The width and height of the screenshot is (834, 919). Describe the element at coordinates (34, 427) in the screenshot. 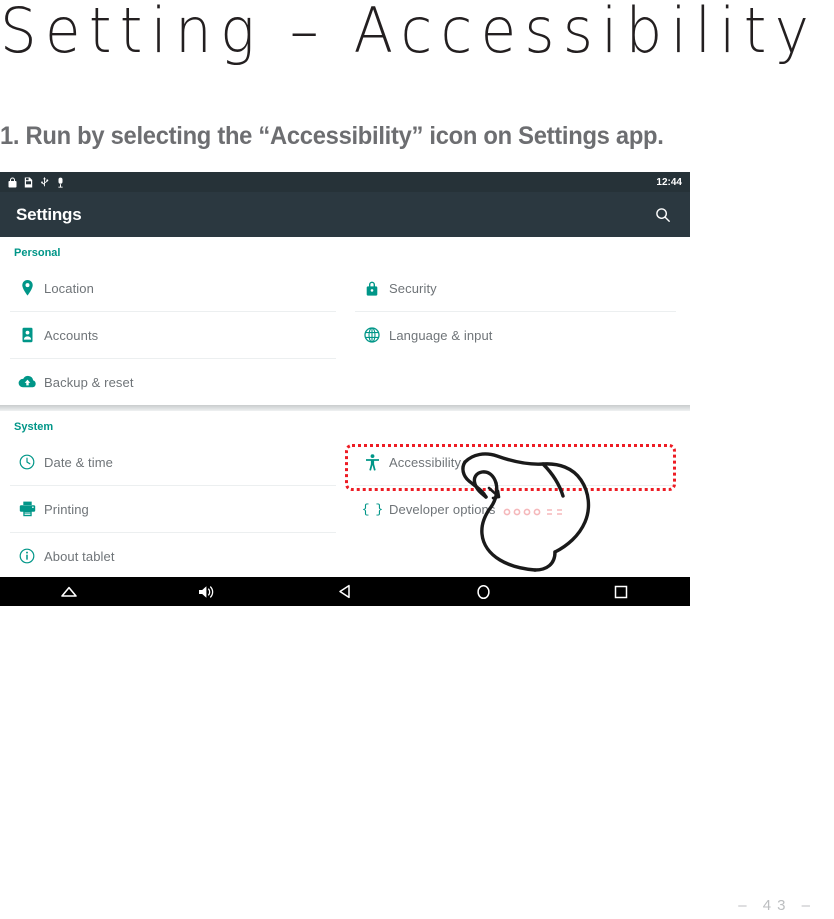

I see `section-header-system: System` at that location.